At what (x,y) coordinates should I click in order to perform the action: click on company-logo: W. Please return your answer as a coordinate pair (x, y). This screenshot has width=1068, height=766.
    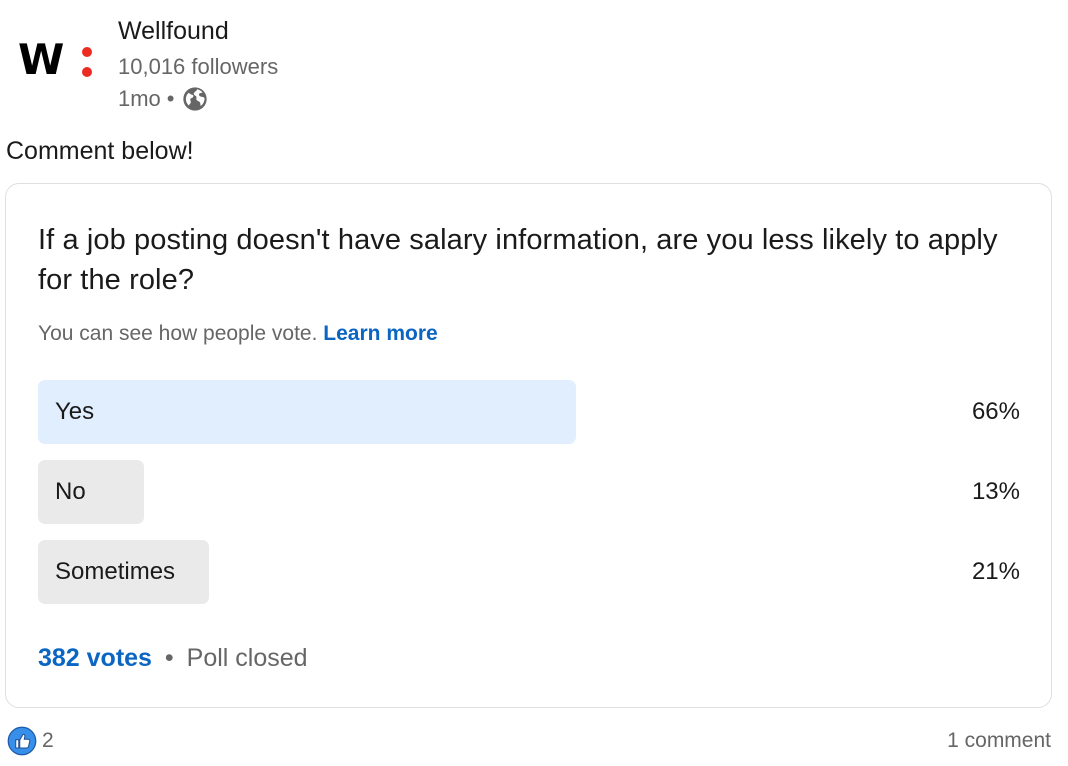
    Looking at the image, I should click on (59, 59).